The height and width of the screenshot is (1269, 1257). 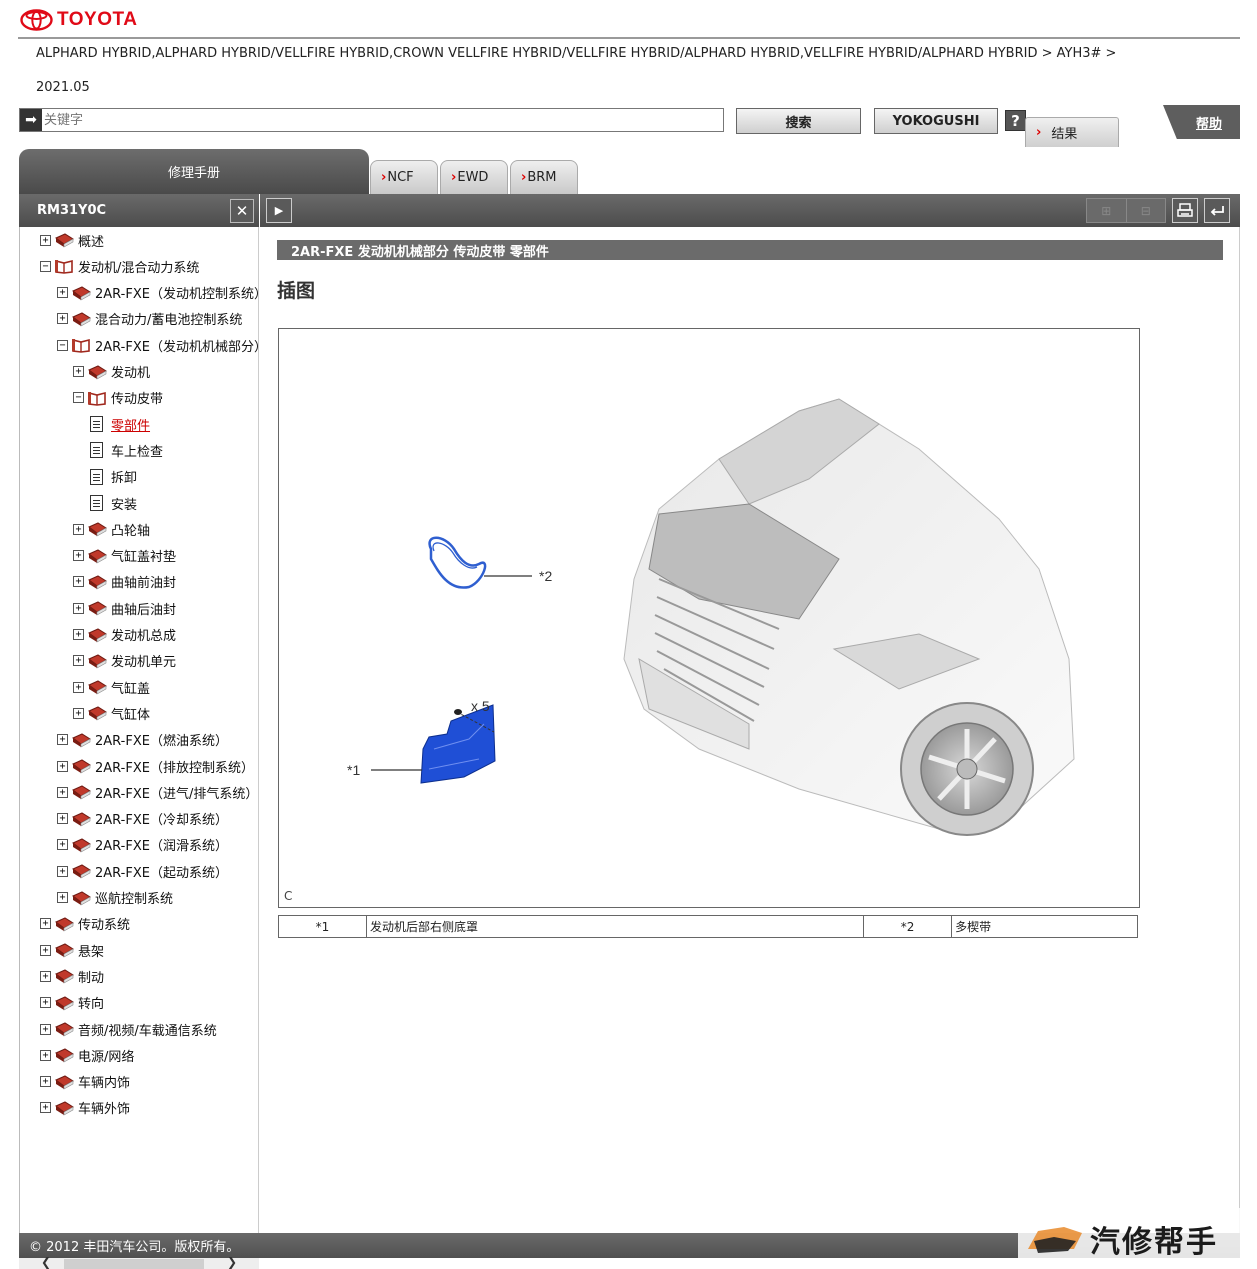 I want to click on tab-ewd: › EWD, so click(x=474, y=177).